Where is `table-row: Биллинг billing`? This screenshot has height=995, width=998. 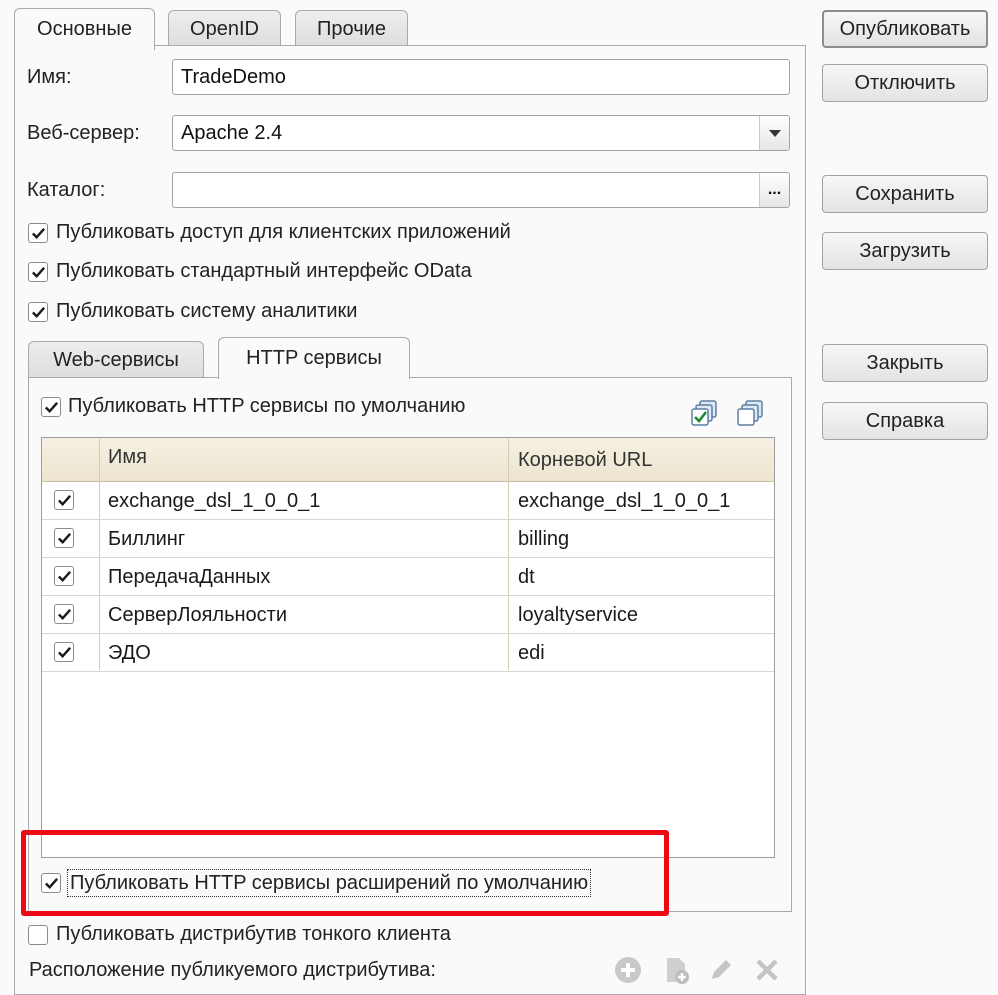 table-row: Биллинг billing is located at coordinates (408, 539).